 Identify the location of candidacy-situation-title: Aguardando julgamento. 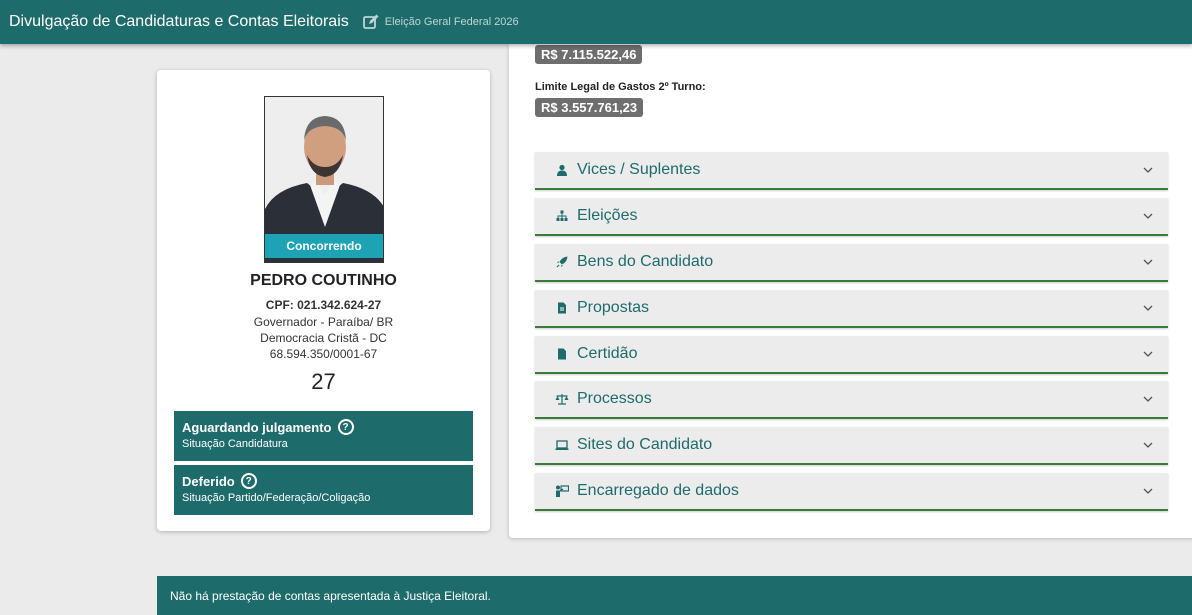
(257, 427).